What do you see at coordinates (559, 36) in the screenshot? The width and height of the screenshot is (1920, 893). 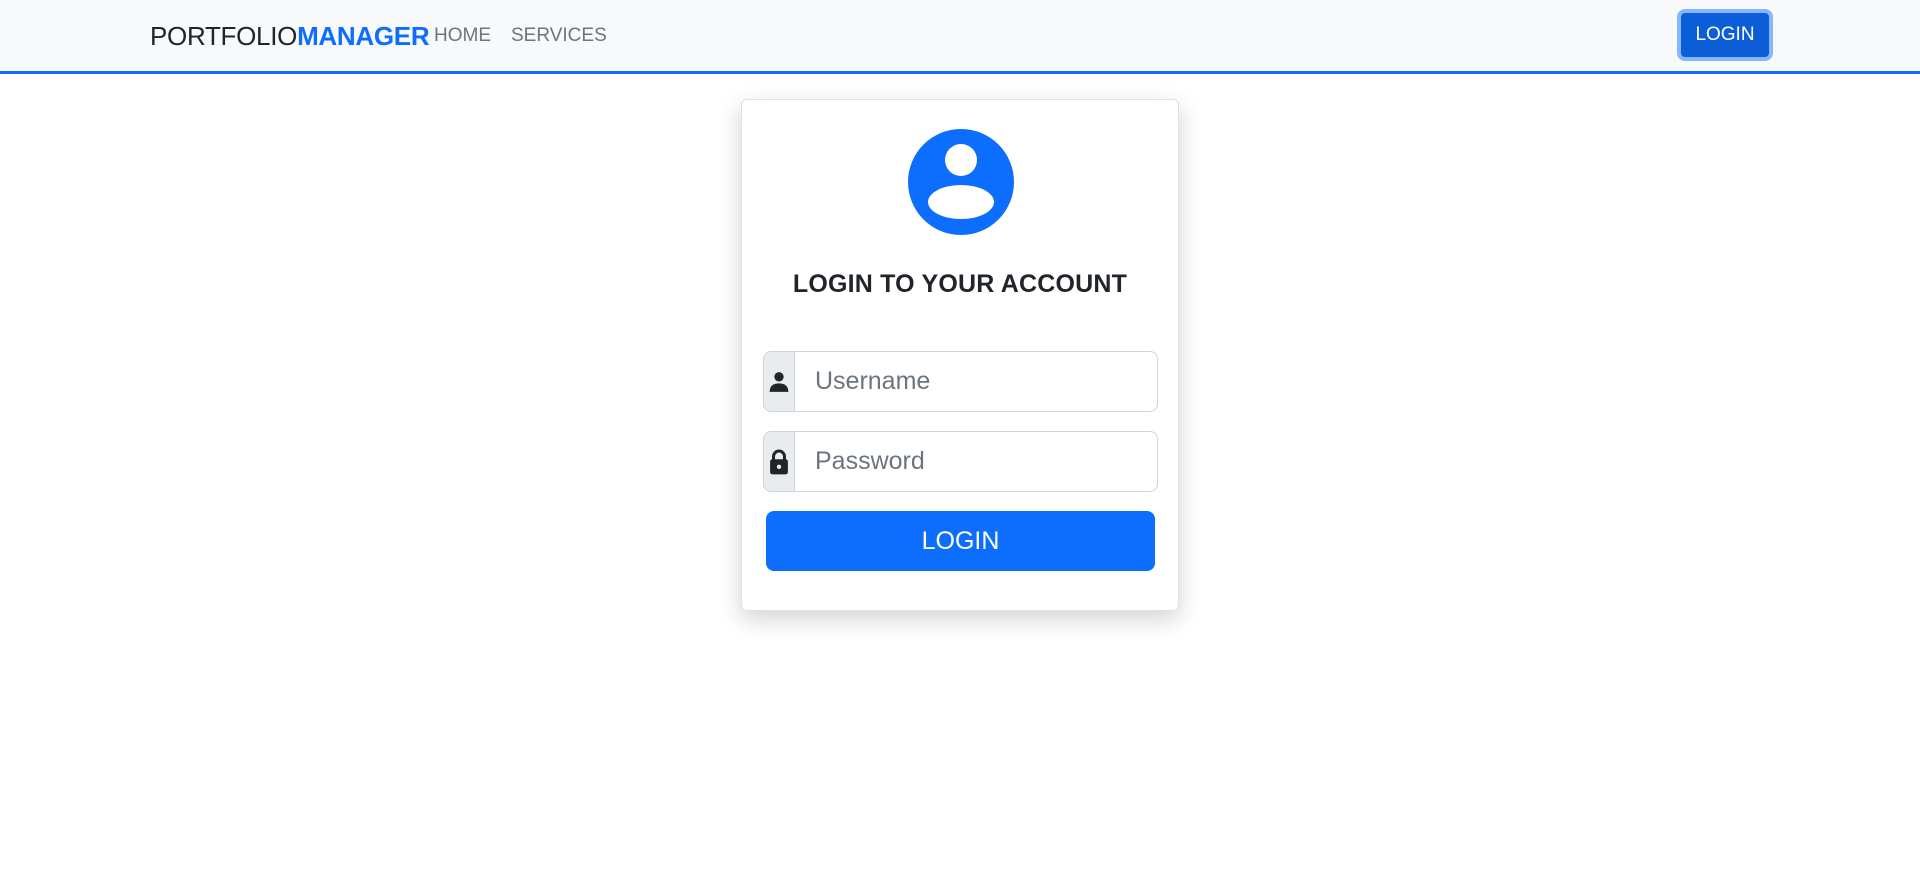 I see `nav-link-services: SERVICES` at bounding box center [559, 36].